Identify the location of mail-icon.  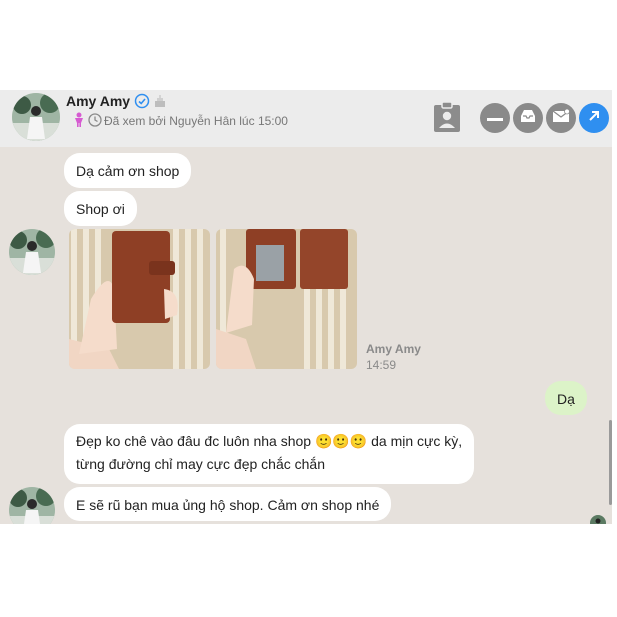
(561, 118).